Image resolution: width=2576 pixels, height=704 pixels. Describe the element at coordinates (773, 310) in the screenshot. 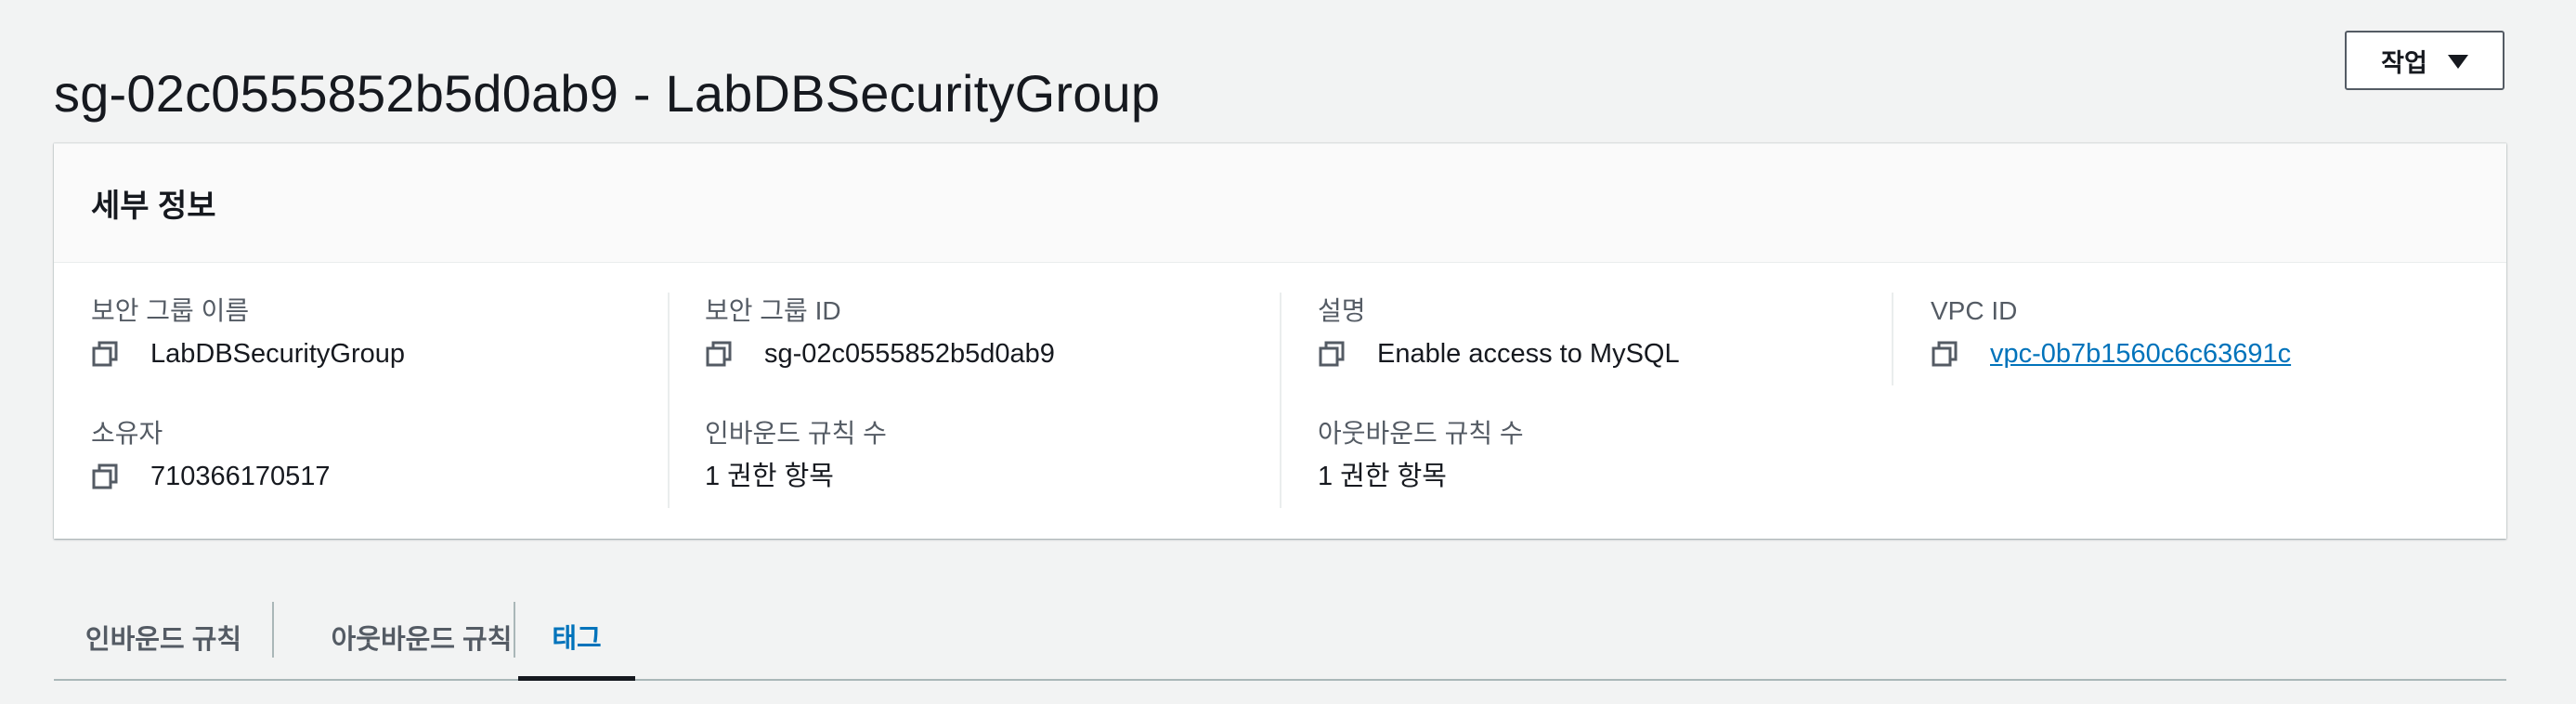

I see `field-label: 보안 그룹 ID` at that location.